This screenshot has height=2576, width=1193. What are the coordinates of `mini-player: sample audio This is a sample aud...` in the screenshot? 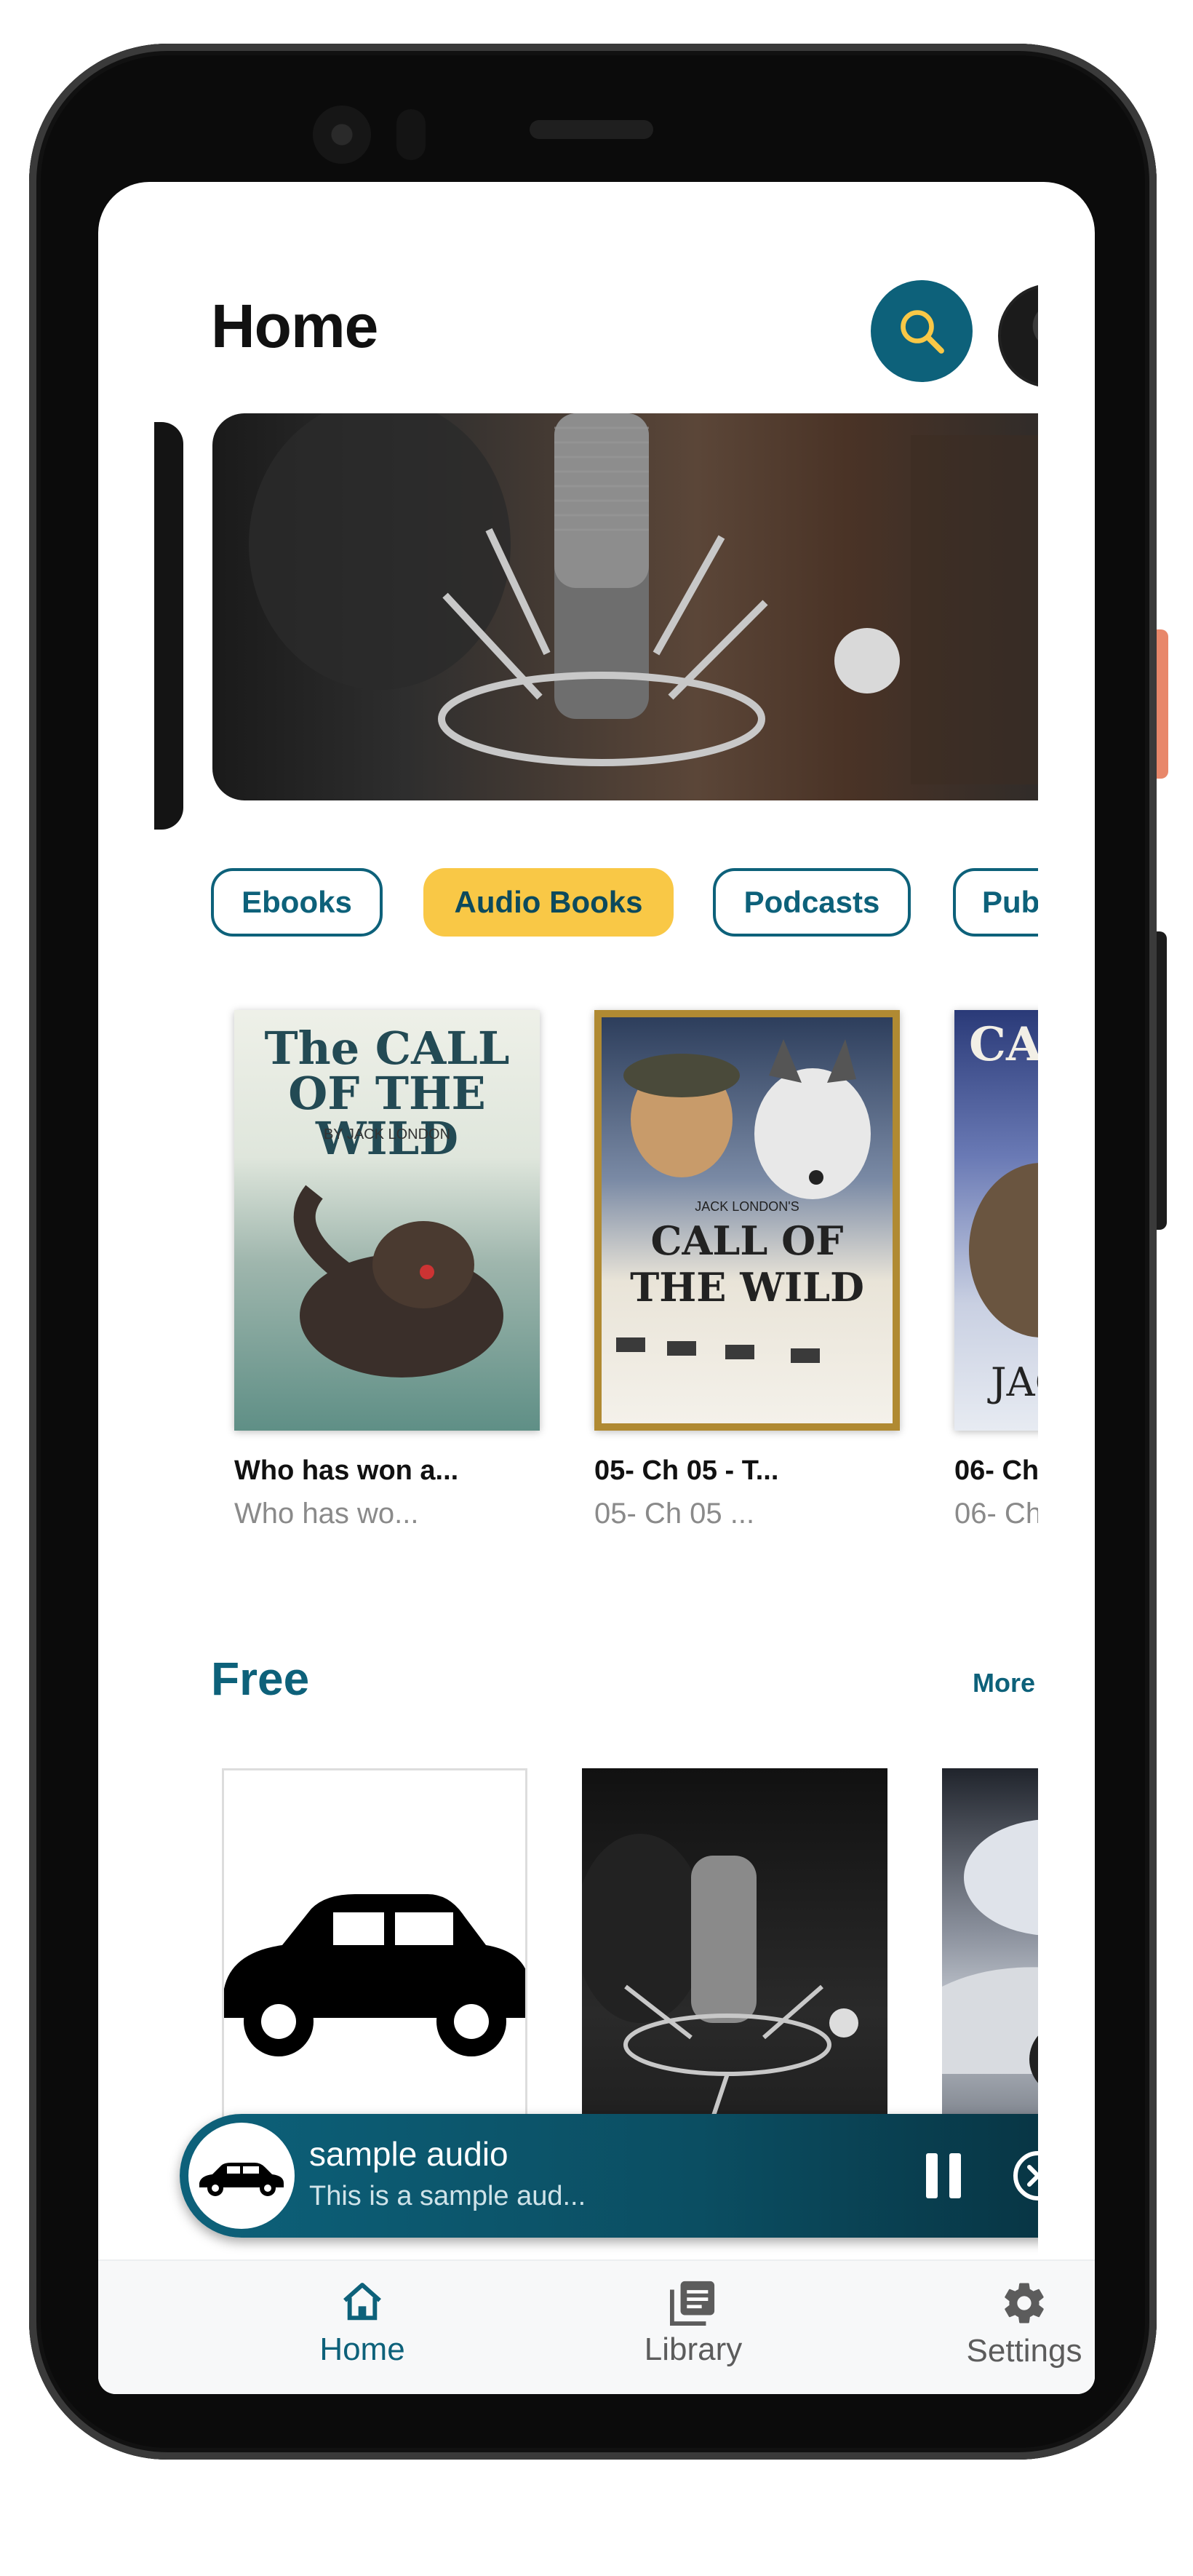 It's located at (609, 2176).